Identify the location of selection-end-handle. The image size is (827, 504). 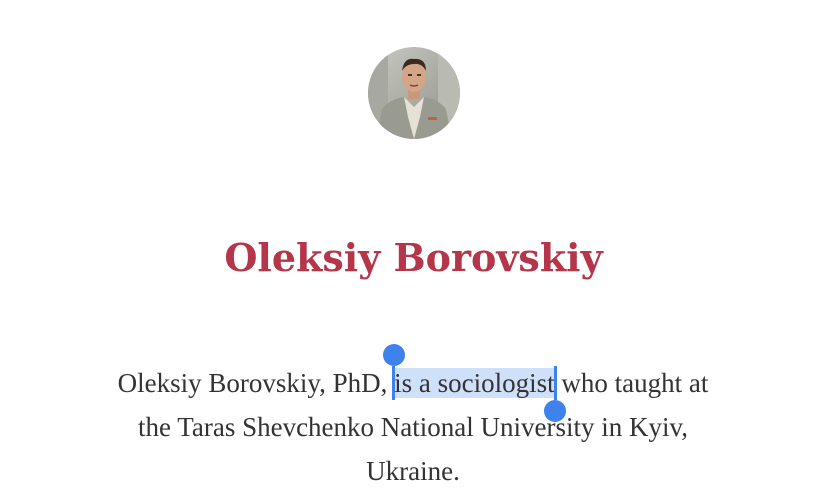
(555, 394).